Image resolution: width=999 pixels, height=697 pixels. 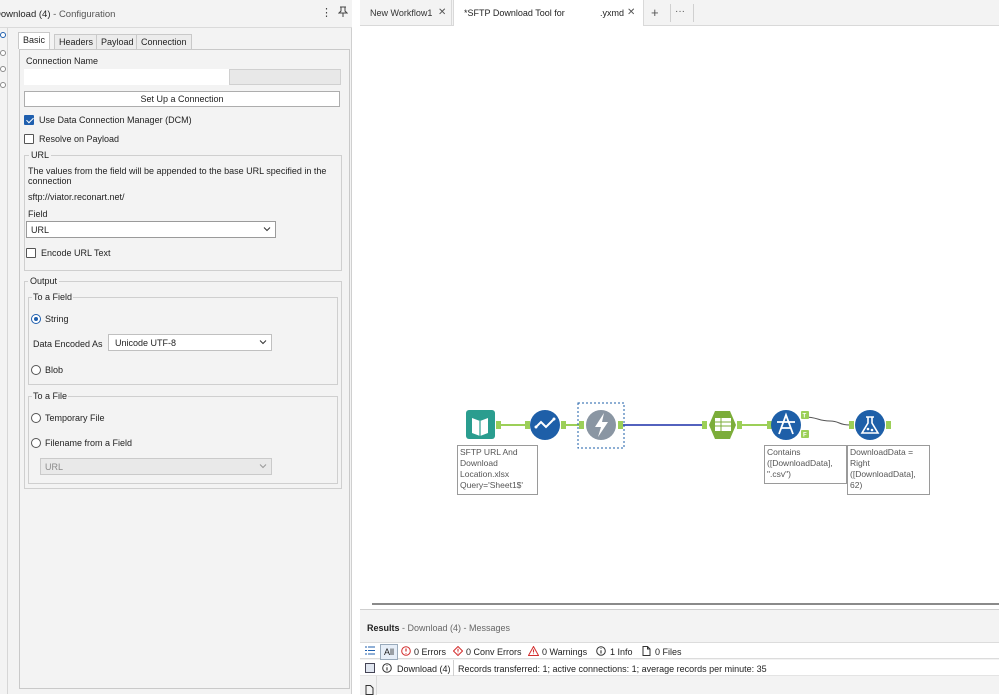 I want to click on annotation-line: Contains, so click(x=784, y=452).